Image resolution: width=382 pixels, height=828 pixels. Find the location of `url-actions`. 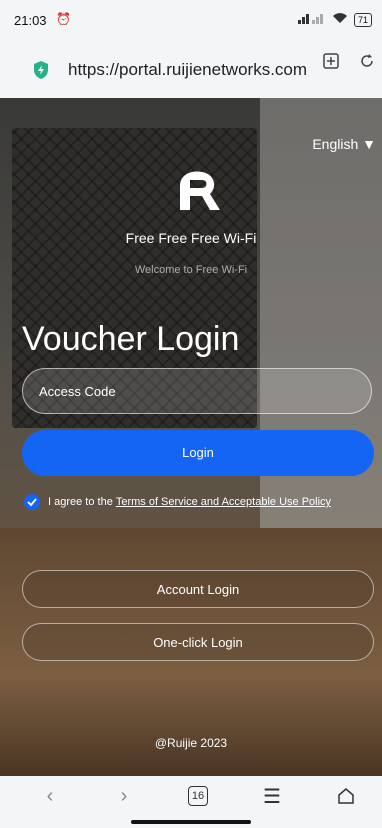

url-actions is located at coordinates (349, 61).